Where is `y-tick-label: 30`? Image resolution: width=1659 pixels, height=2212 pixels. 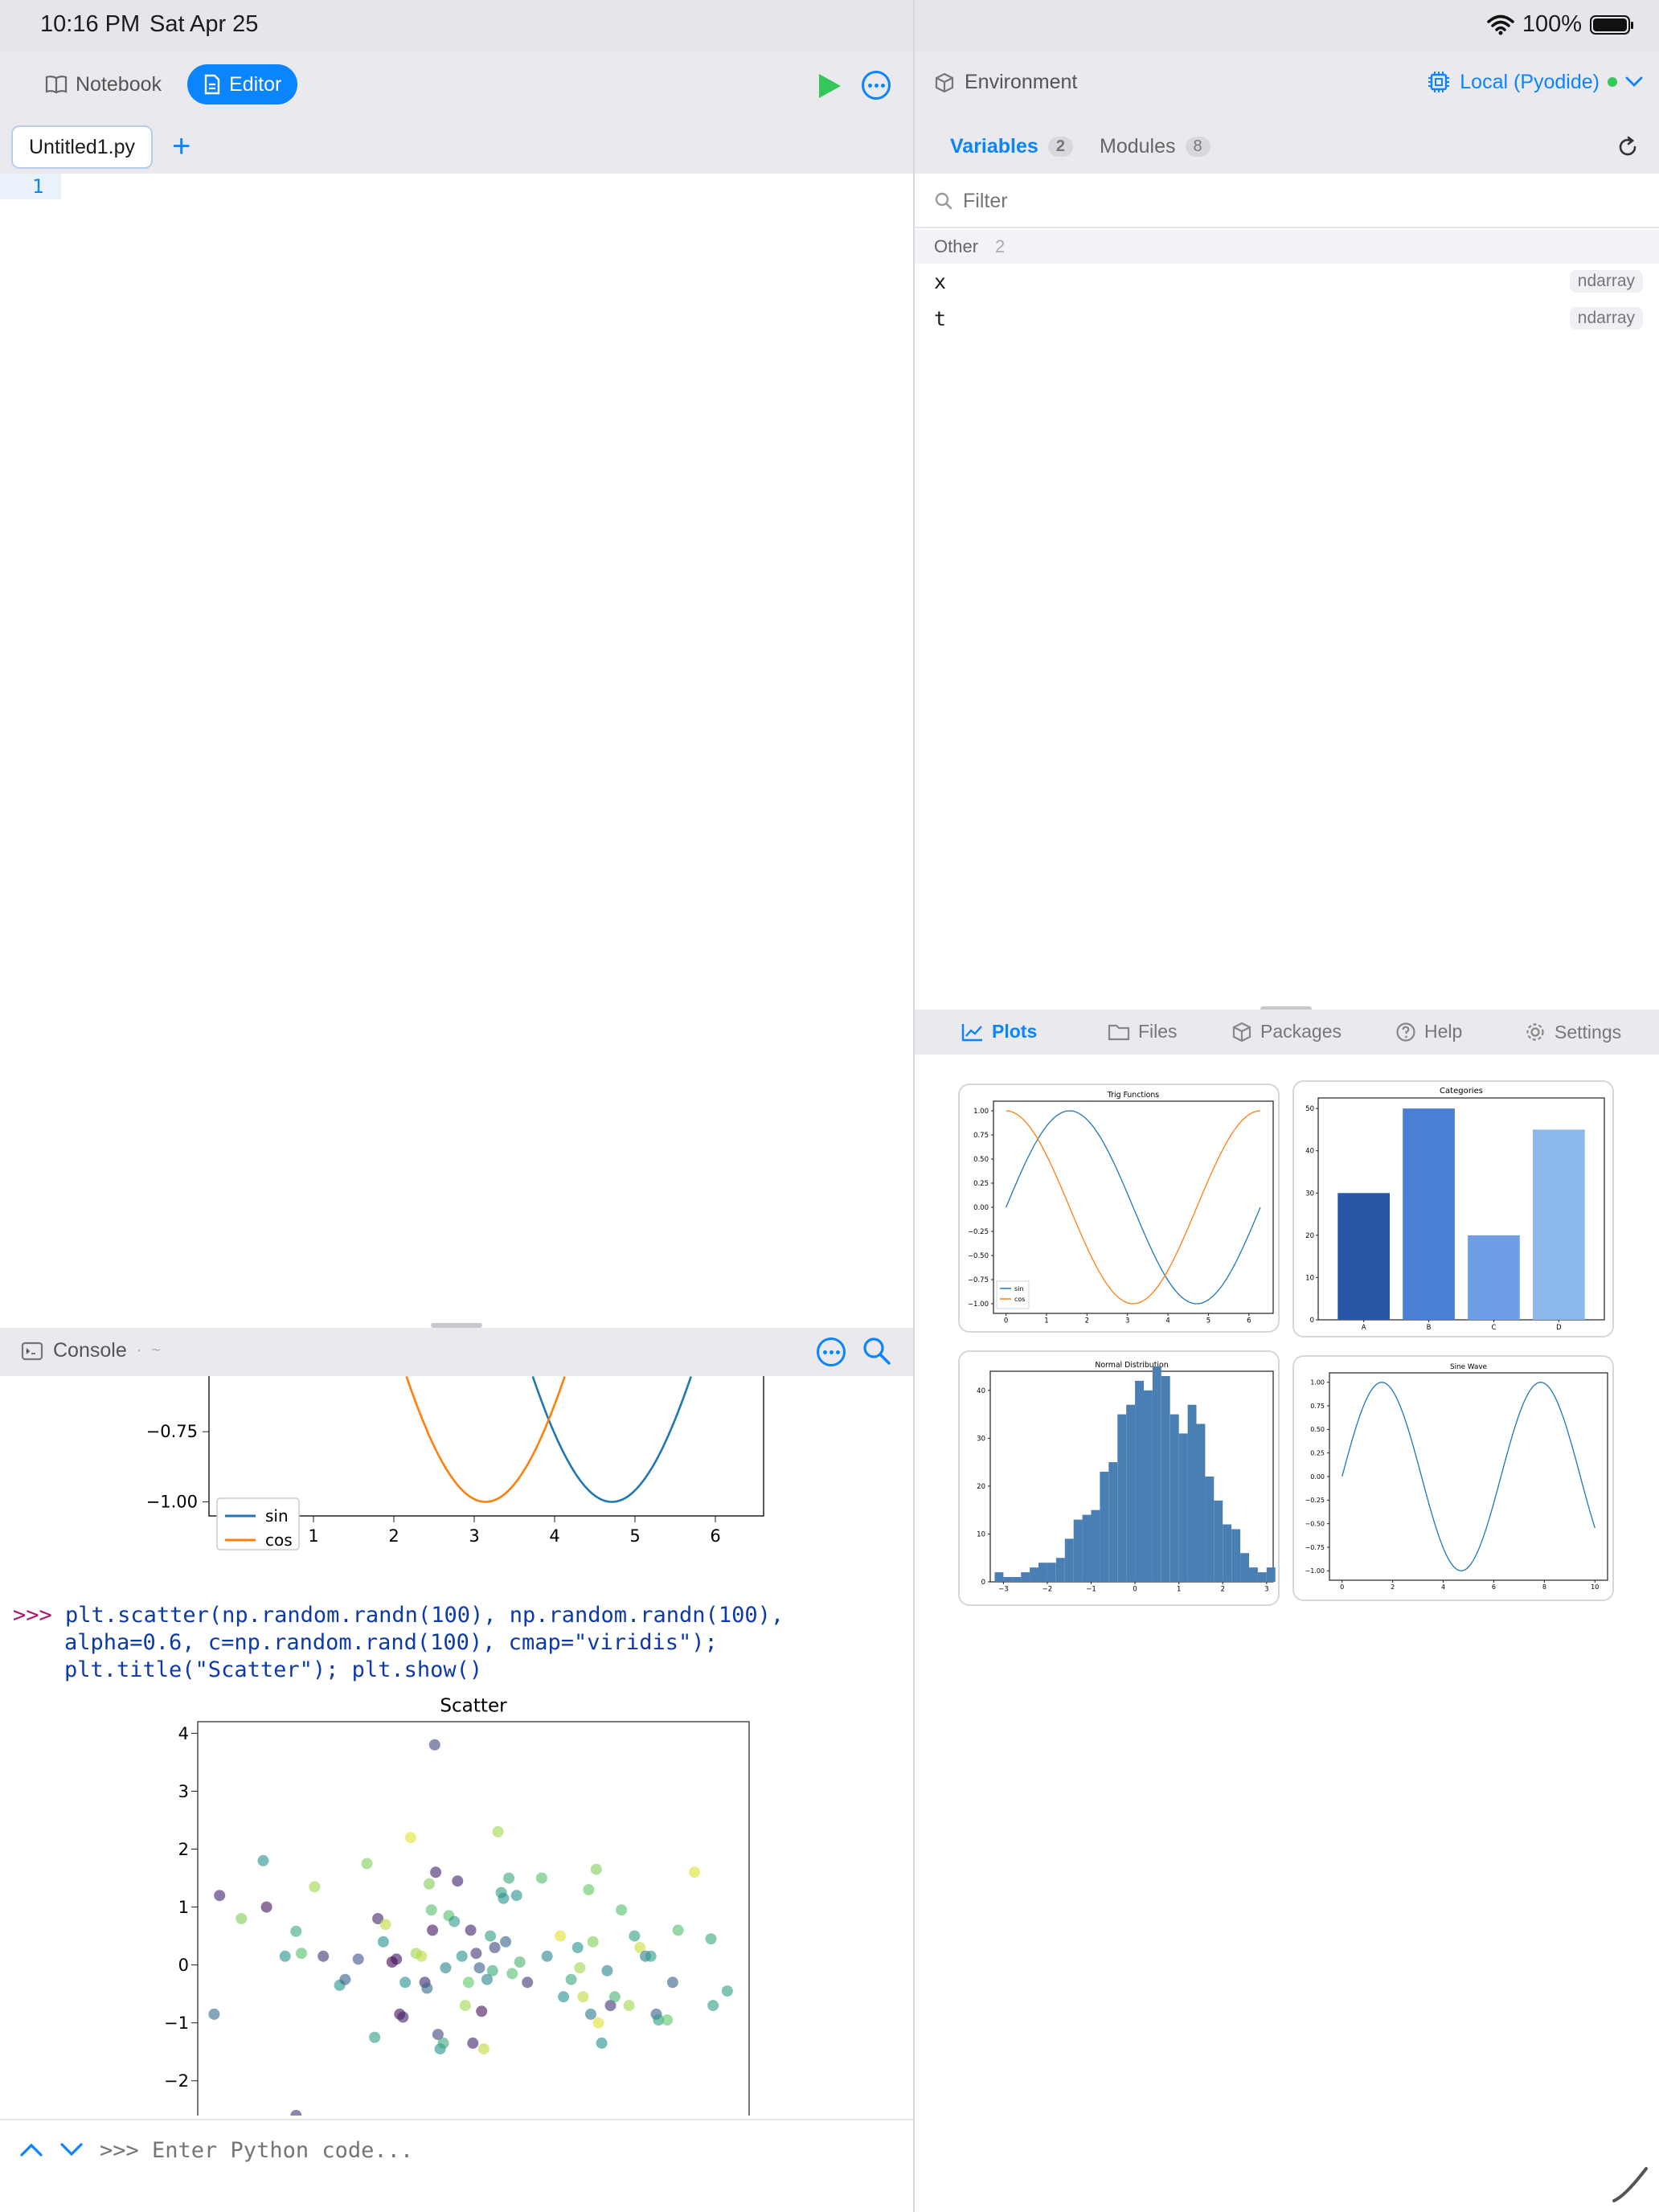 y-tick-label: 30 is located at coordinates (981, 1439).